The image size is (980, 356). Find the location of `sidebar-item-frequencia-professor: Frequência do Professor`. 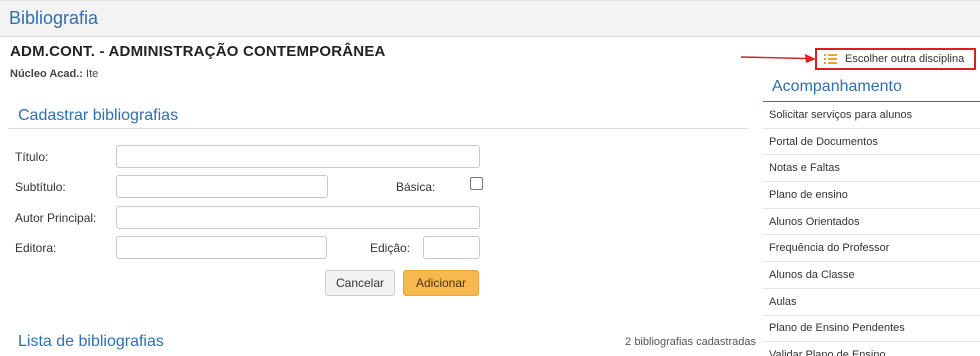

sidebar-item-frequencia-professor: Frequência do Professor is located at coordinates (871, 249).